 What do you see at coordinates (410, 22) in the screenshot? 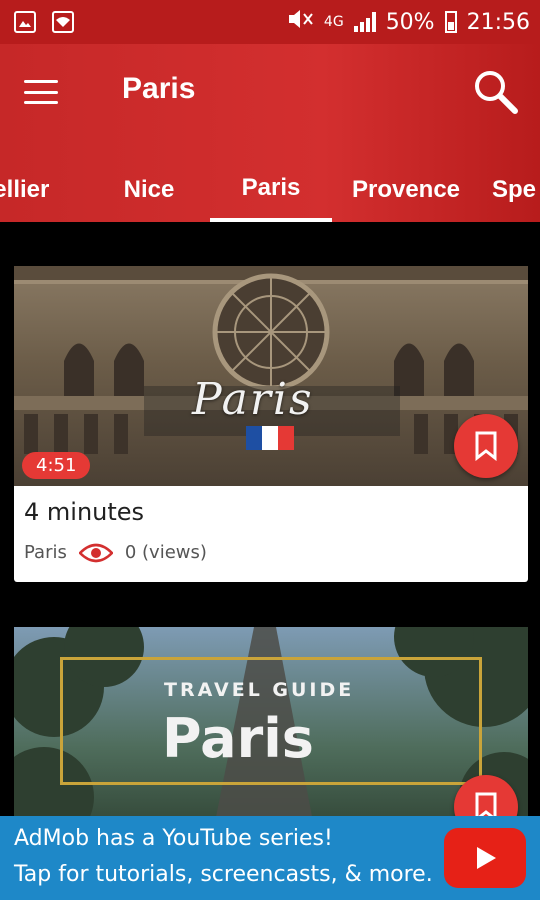
I see `battery-percent: 50%` at bounding box center [410, 22].